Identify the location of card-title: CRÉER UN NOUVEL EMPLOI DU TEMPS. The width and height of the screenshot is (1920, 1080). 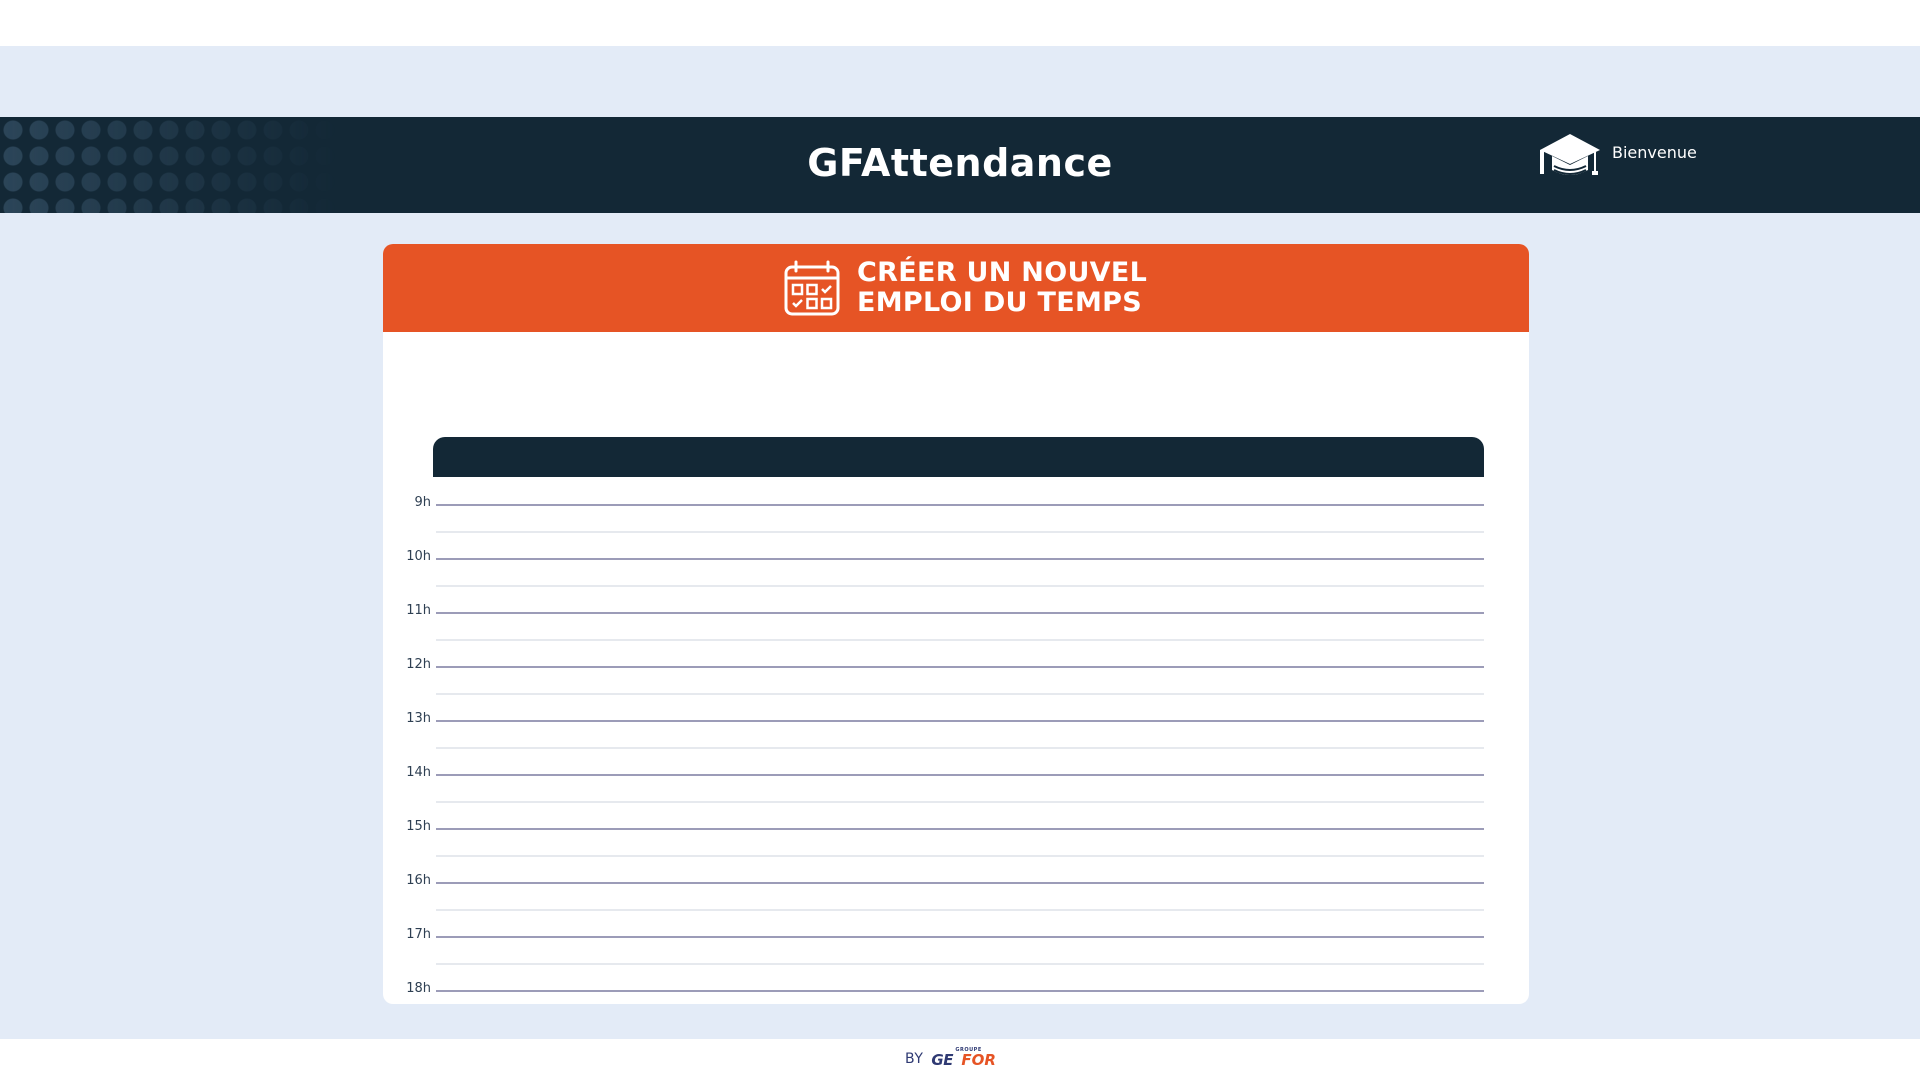
(1002, 288).